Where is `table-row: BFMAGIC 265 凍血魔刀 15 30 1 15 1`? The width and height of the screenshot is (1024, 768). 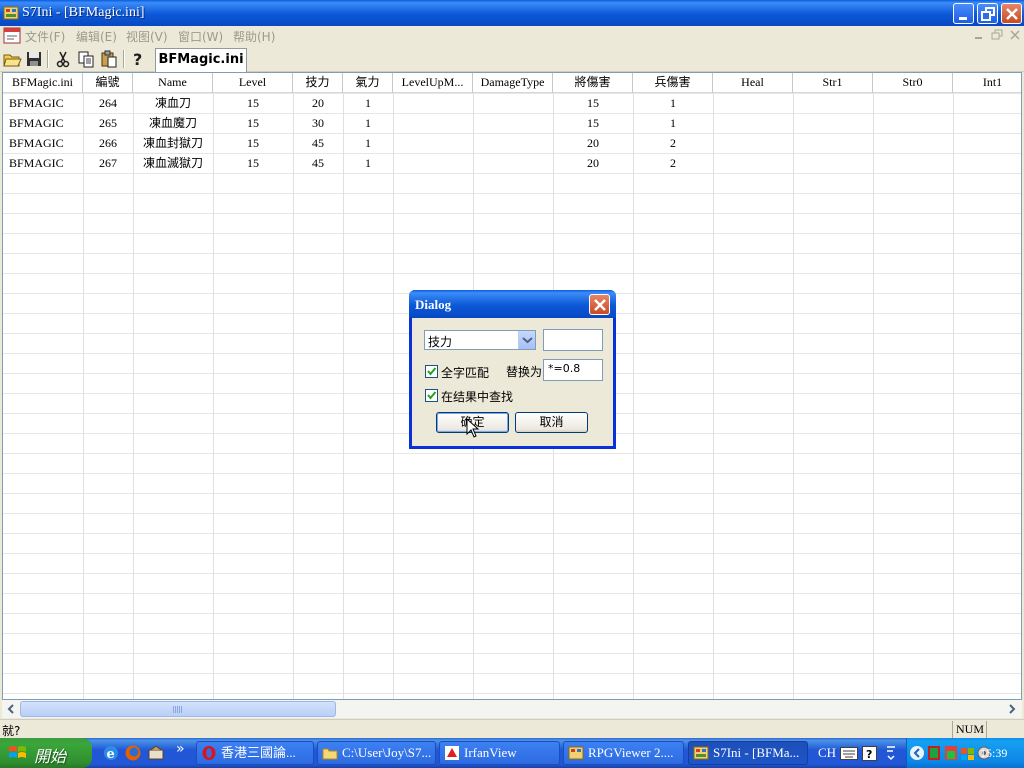 table-row: BFMAGIC 265 凍血魔刀 15 30 1 15 1 is located at coordinates (512, 123).